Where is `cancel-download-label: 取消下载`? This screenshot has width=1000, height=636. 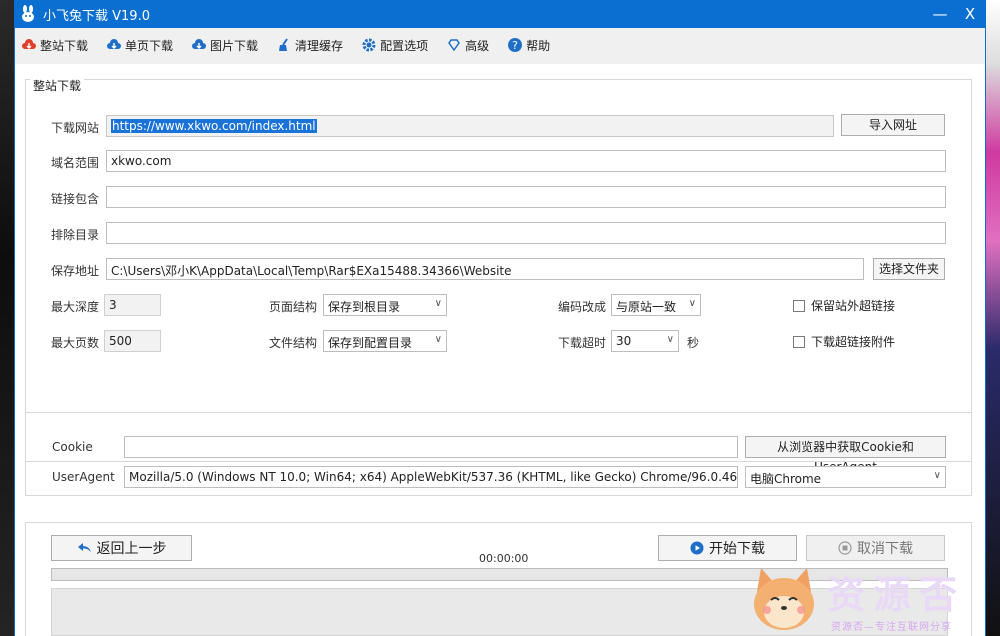
cancel-download-label: 取消下载 is located at coordinates (885, 549).